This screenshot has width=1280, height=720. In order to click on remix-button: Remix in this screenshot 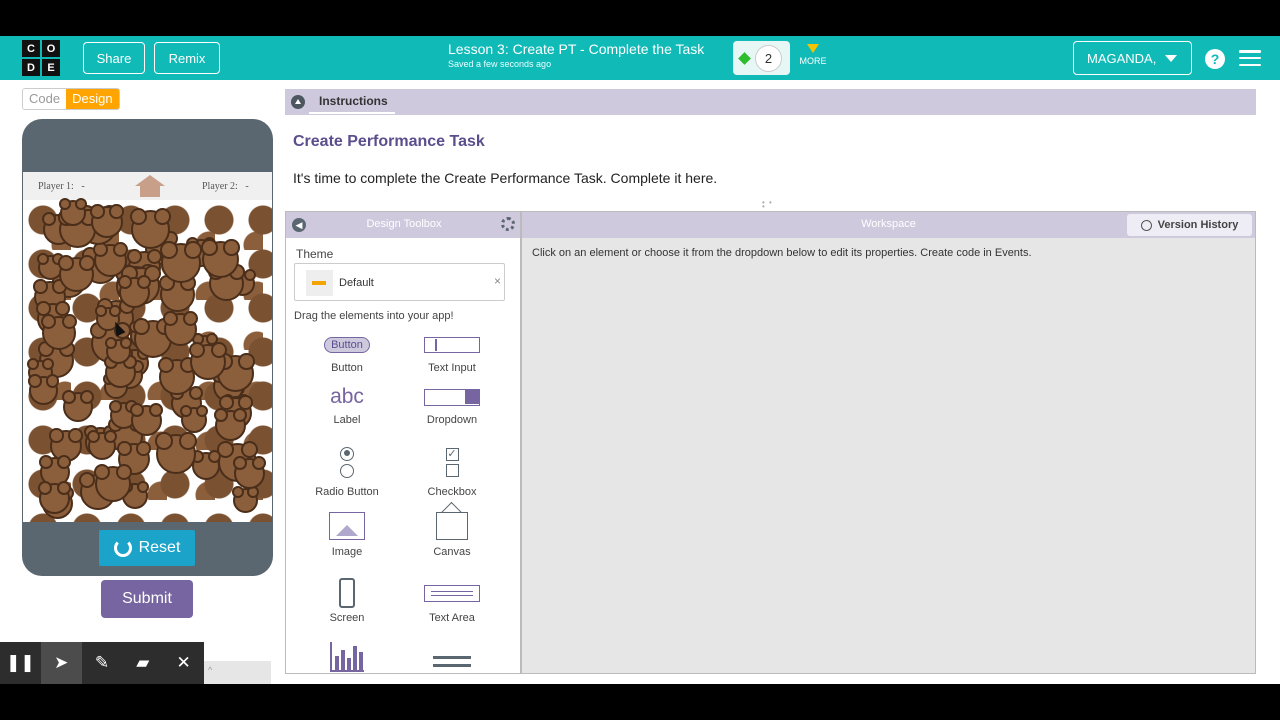, I will do `click(187, 58)`.